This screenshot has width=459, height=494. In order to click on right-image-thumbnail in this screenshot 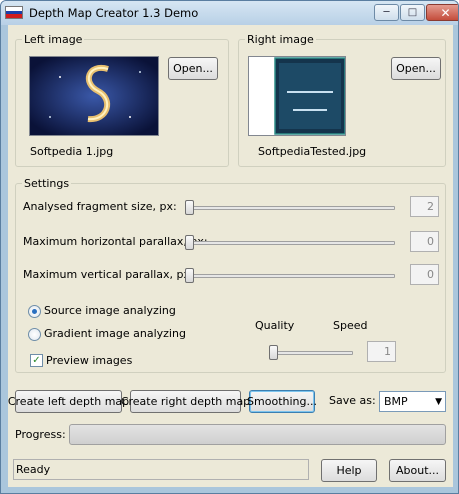, I will do `click(297, 96)`.